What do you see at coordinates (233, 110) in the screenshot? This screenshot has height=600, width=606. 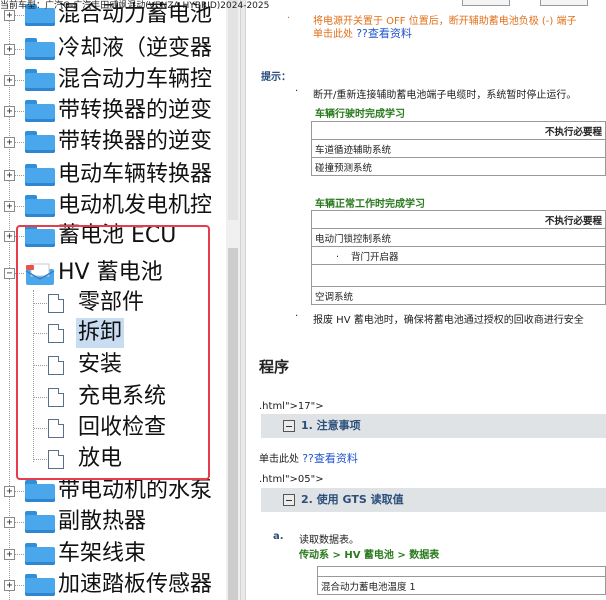 I see `scrollbar-track` at bounding box center [233, 110].